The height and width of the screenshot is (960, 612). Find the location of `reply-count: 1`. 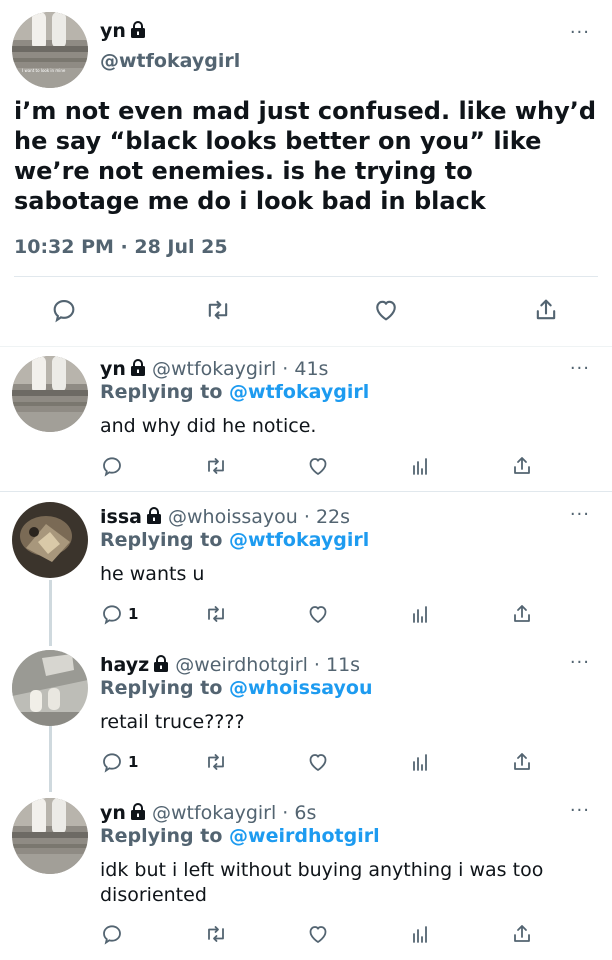

reply-count: 1 is located at coordinates (133, 614).